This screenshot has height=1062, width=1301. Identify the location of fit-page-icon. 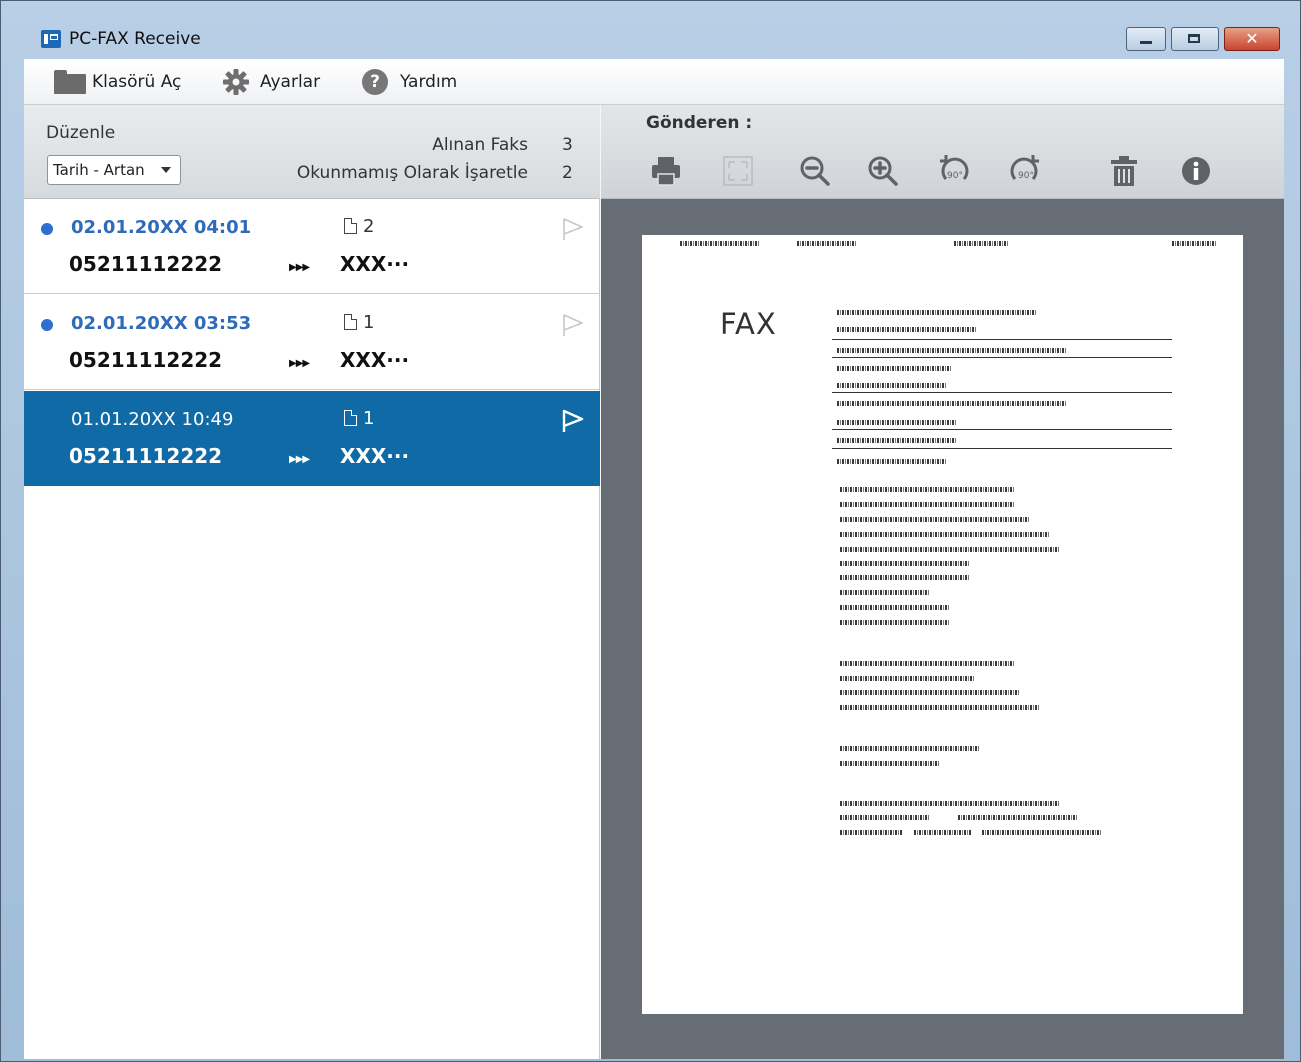
(738, 171).